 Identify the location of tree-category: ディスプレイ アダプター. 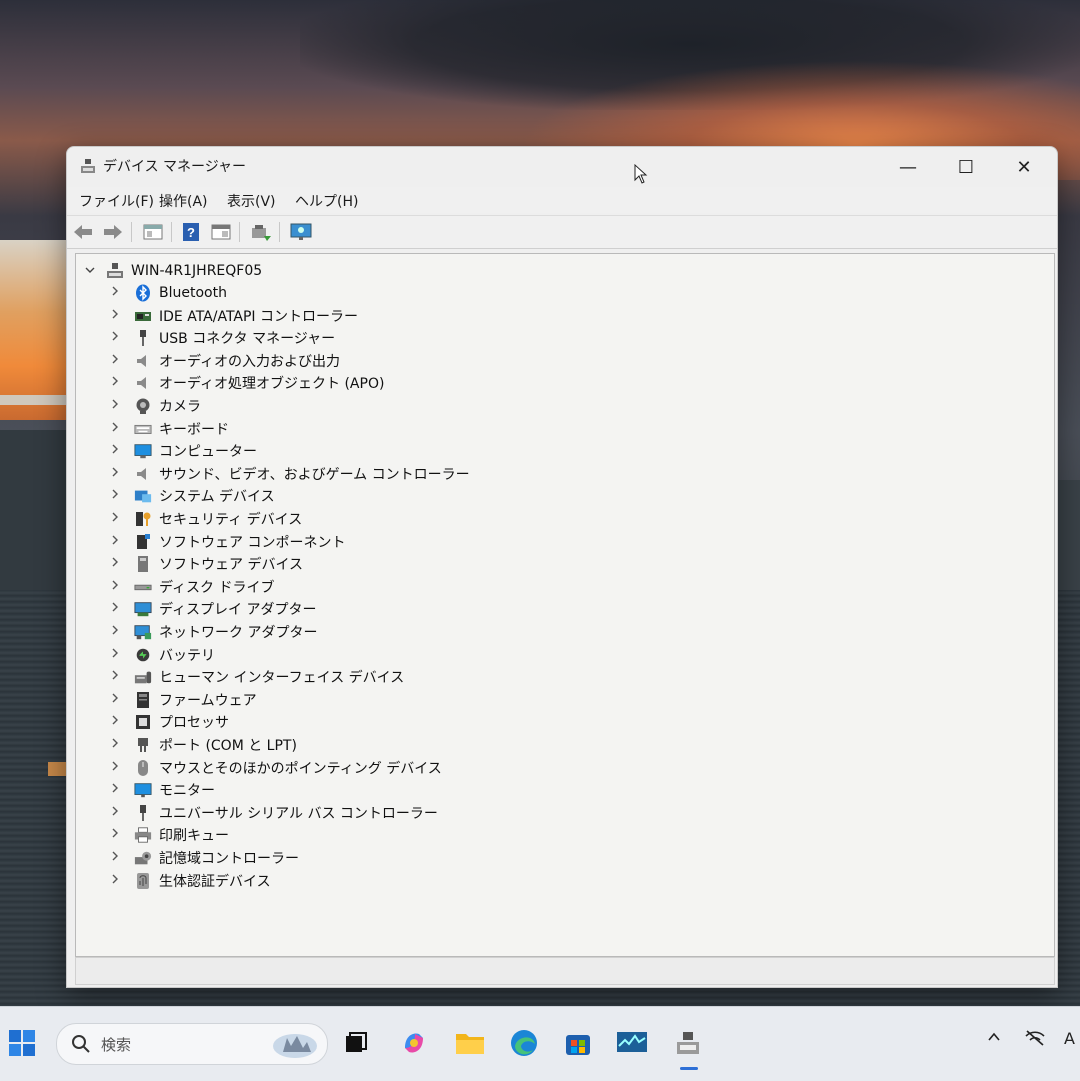
(213, 609).